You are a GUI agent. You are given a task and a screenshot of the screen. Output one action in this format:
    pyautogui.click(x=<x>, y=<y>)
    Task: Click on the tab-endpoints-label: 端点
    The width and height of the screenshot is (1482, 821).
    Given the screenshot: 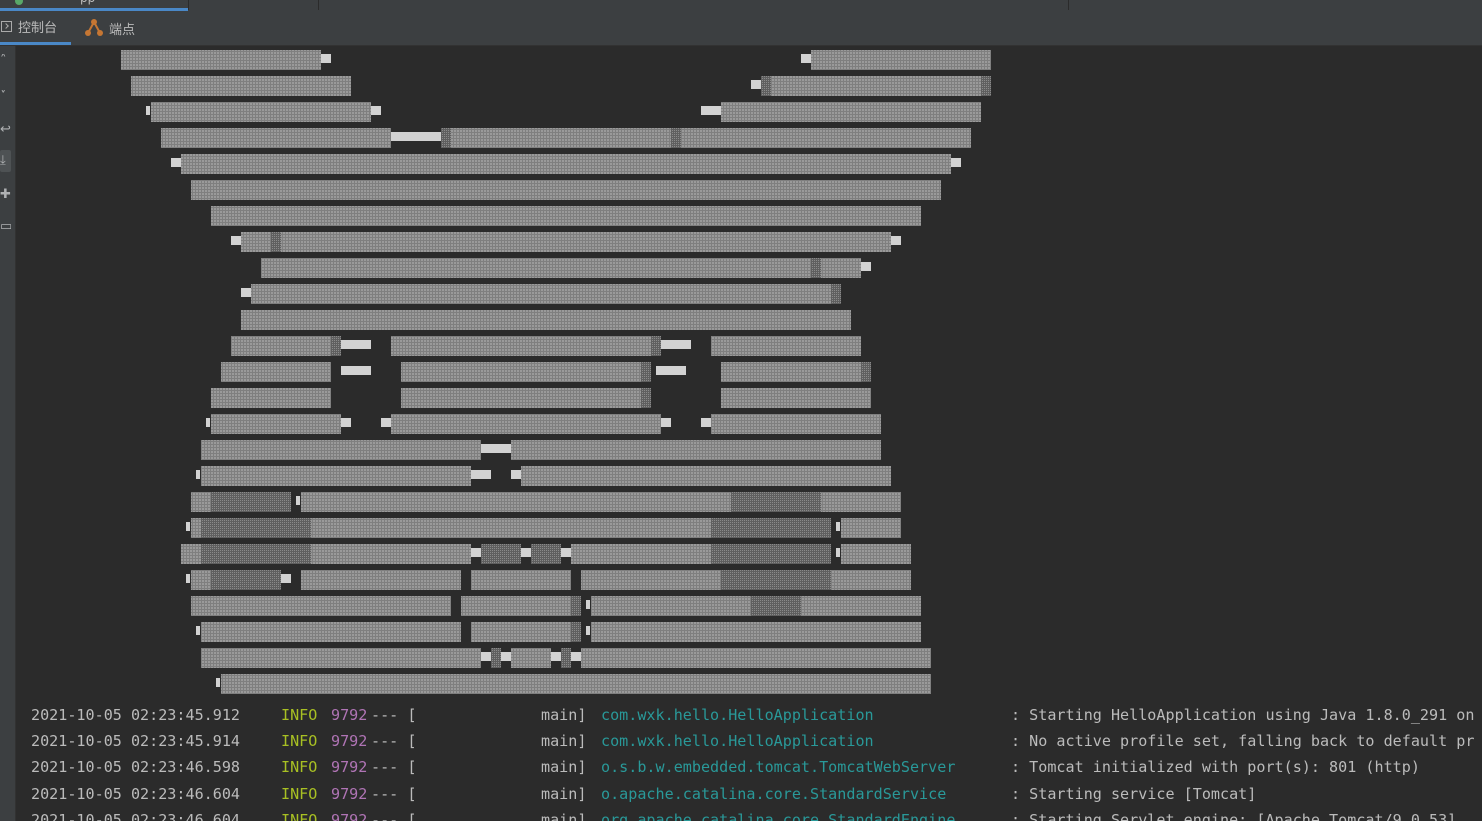 What is the action you would take?
    pyautogui.click(x=122, y=30)
    